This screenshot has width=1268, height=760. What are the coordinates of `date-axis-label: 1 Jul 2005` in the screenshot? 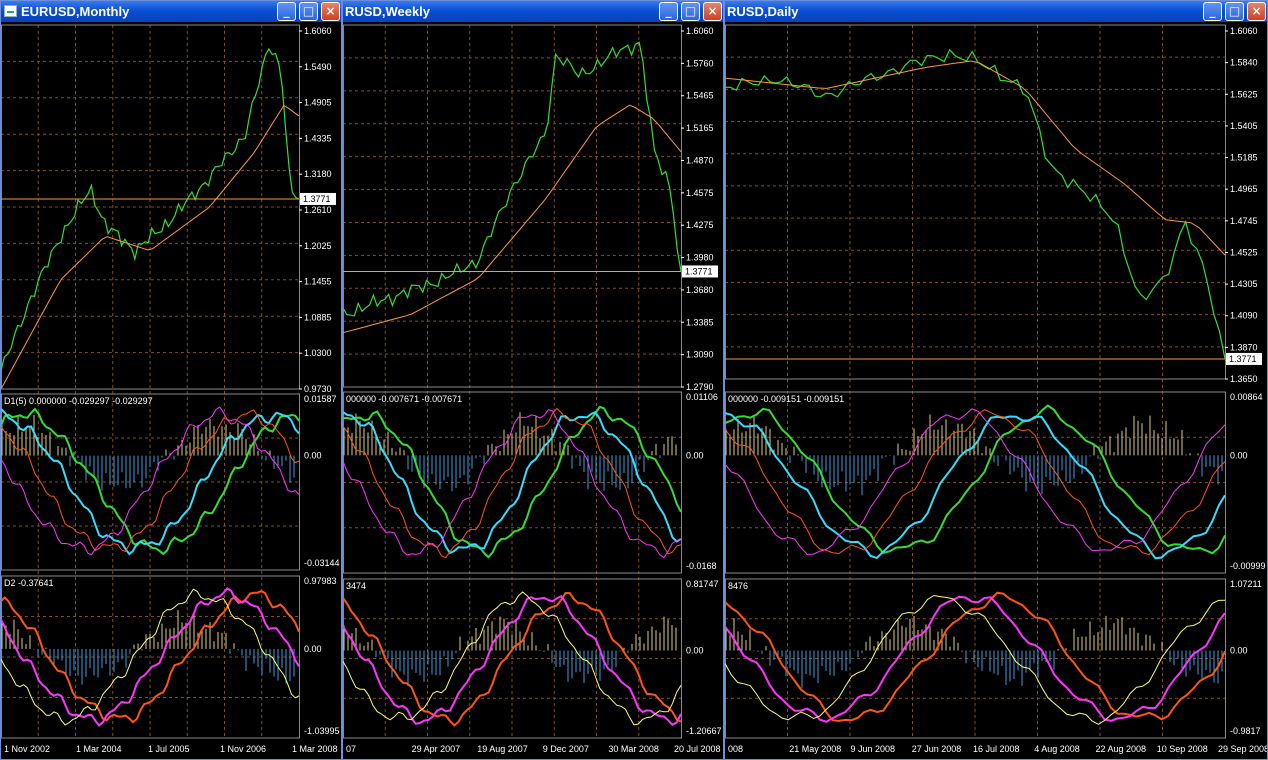 It's located at (169, 749).